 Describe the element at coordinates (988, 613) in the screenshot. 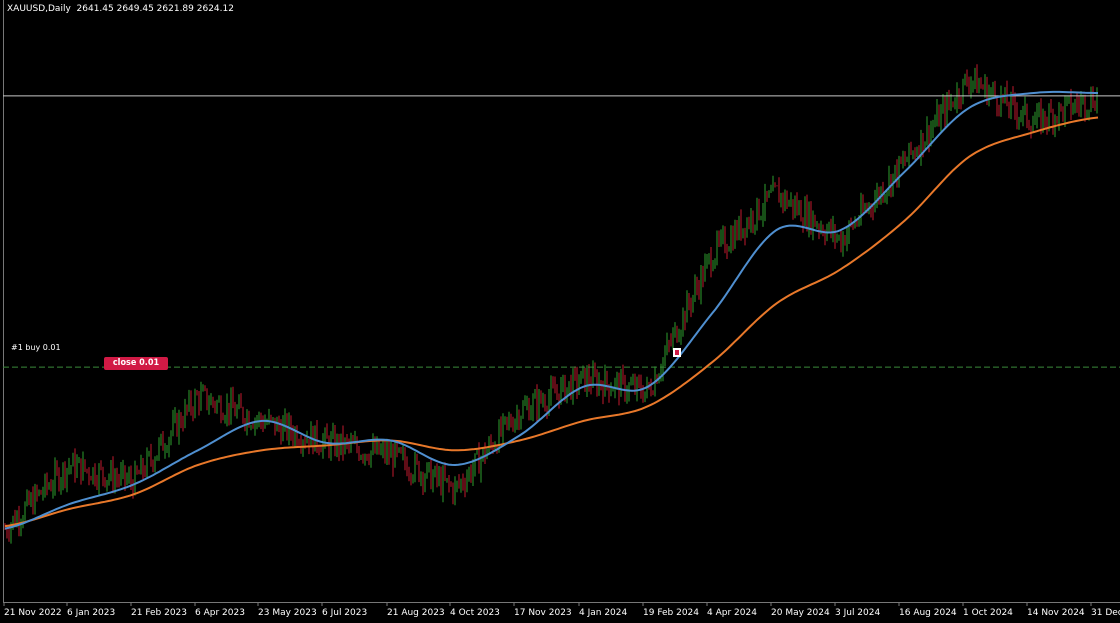

I see `x-tick-label: 1 Oct 2024` at that location.